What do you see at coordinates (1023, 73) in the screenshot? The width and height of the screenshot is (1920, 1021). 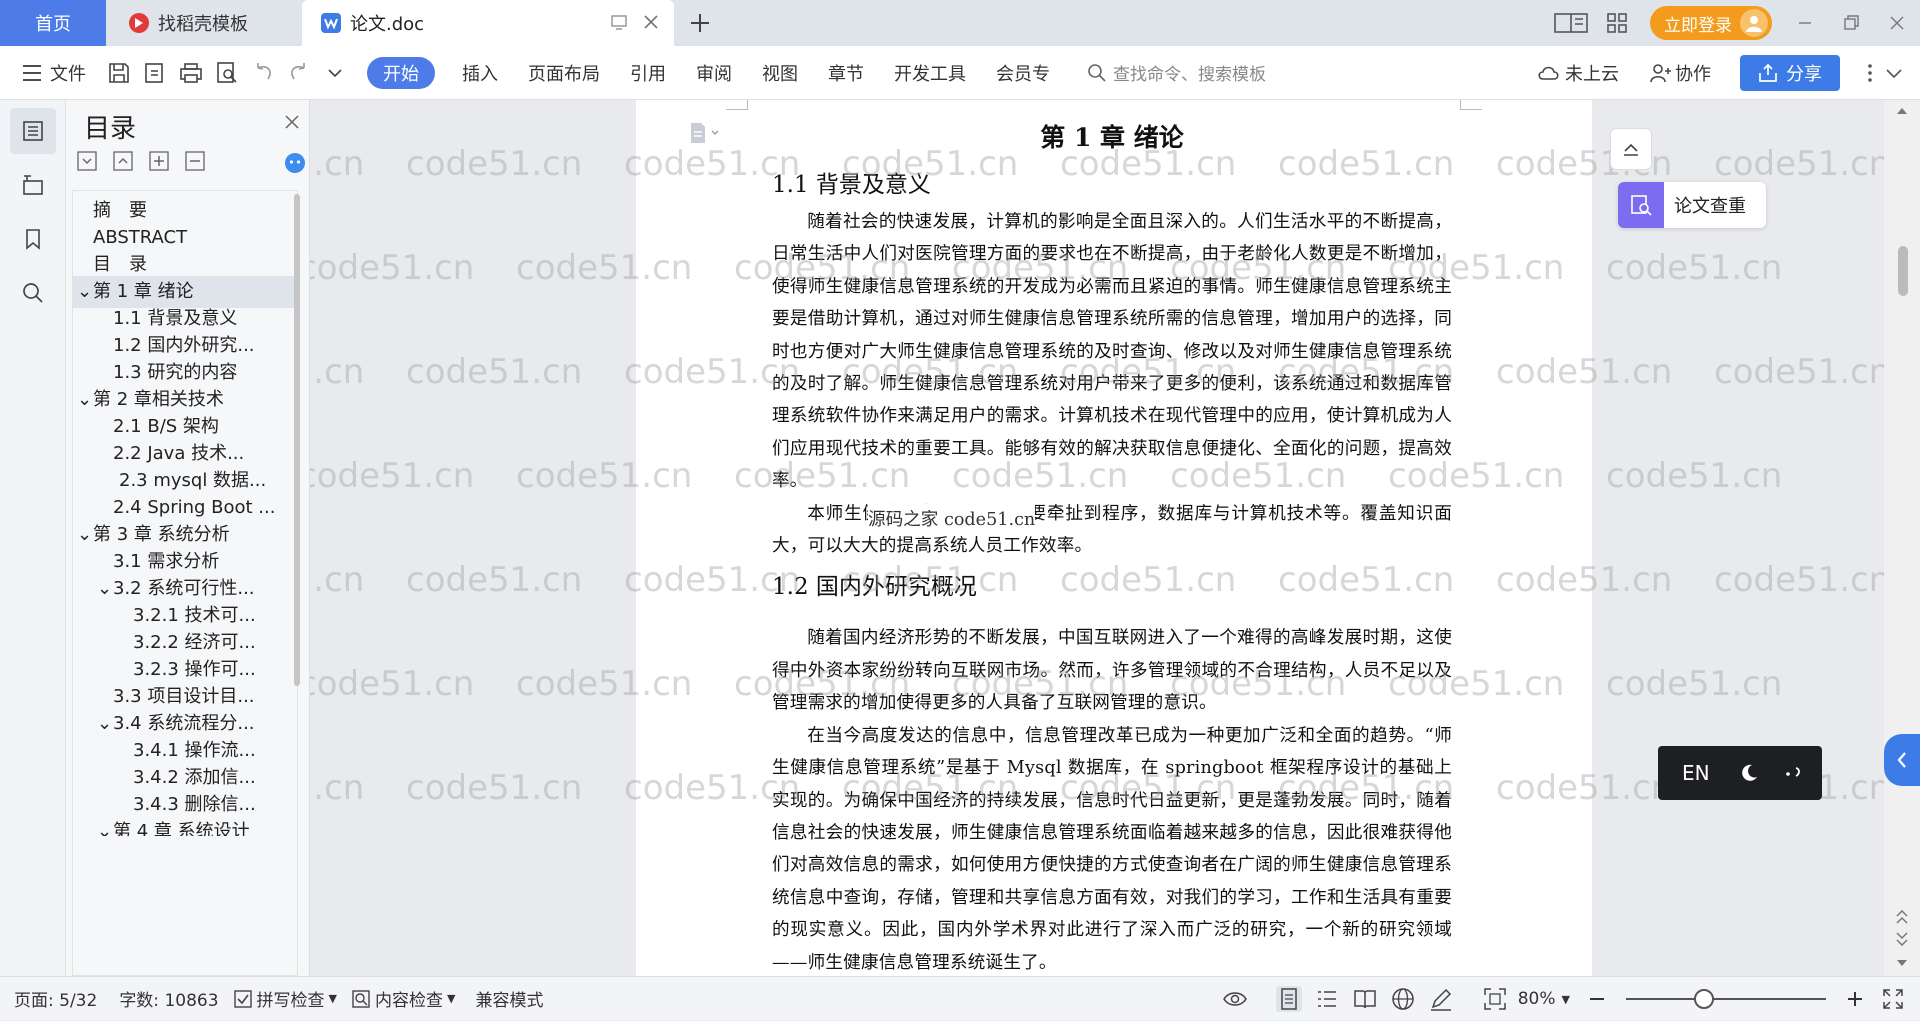 I see `tab-member: 会员专` at bounding box center [1023, 73].